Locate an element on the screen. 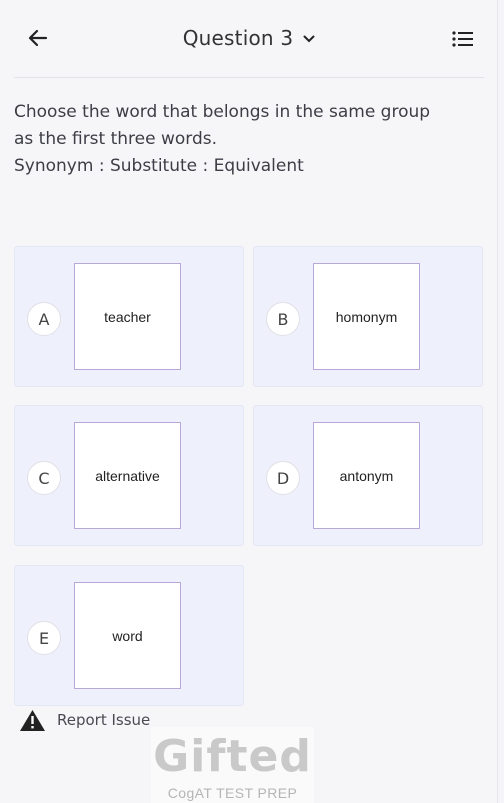 The height and width of the screenshot is (803, 504). option-word-card: antonym is located at coordinates (366, 475).